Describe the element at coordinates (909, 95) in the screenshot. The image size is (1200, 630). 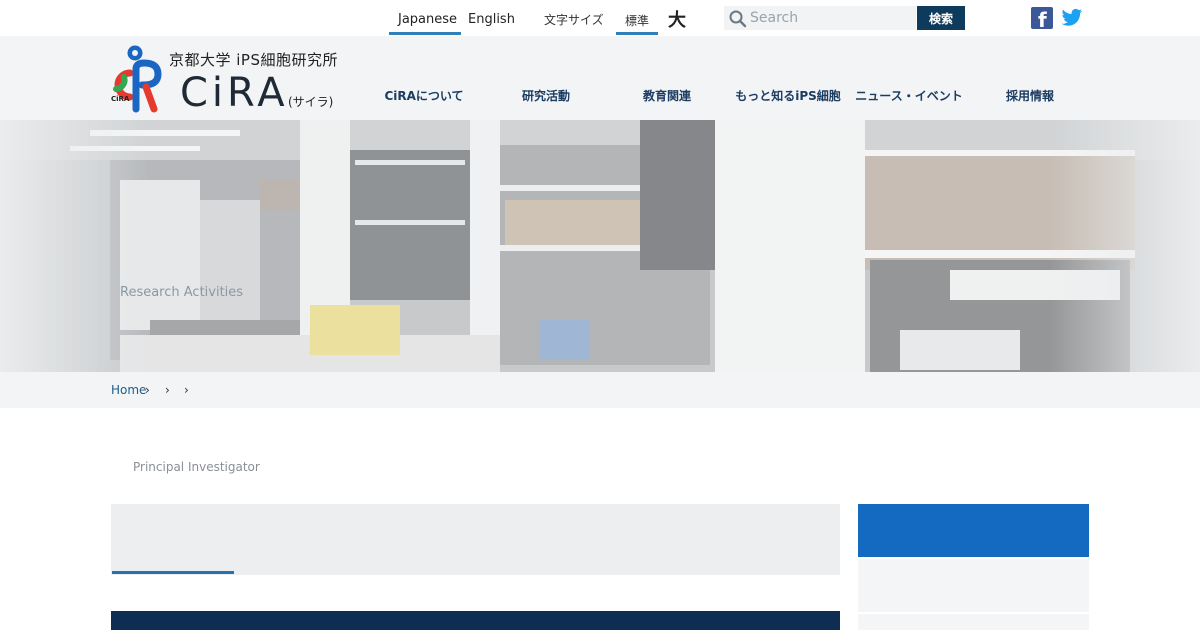
I see `nav-item-news-events: ニュース・イベント` at that location.